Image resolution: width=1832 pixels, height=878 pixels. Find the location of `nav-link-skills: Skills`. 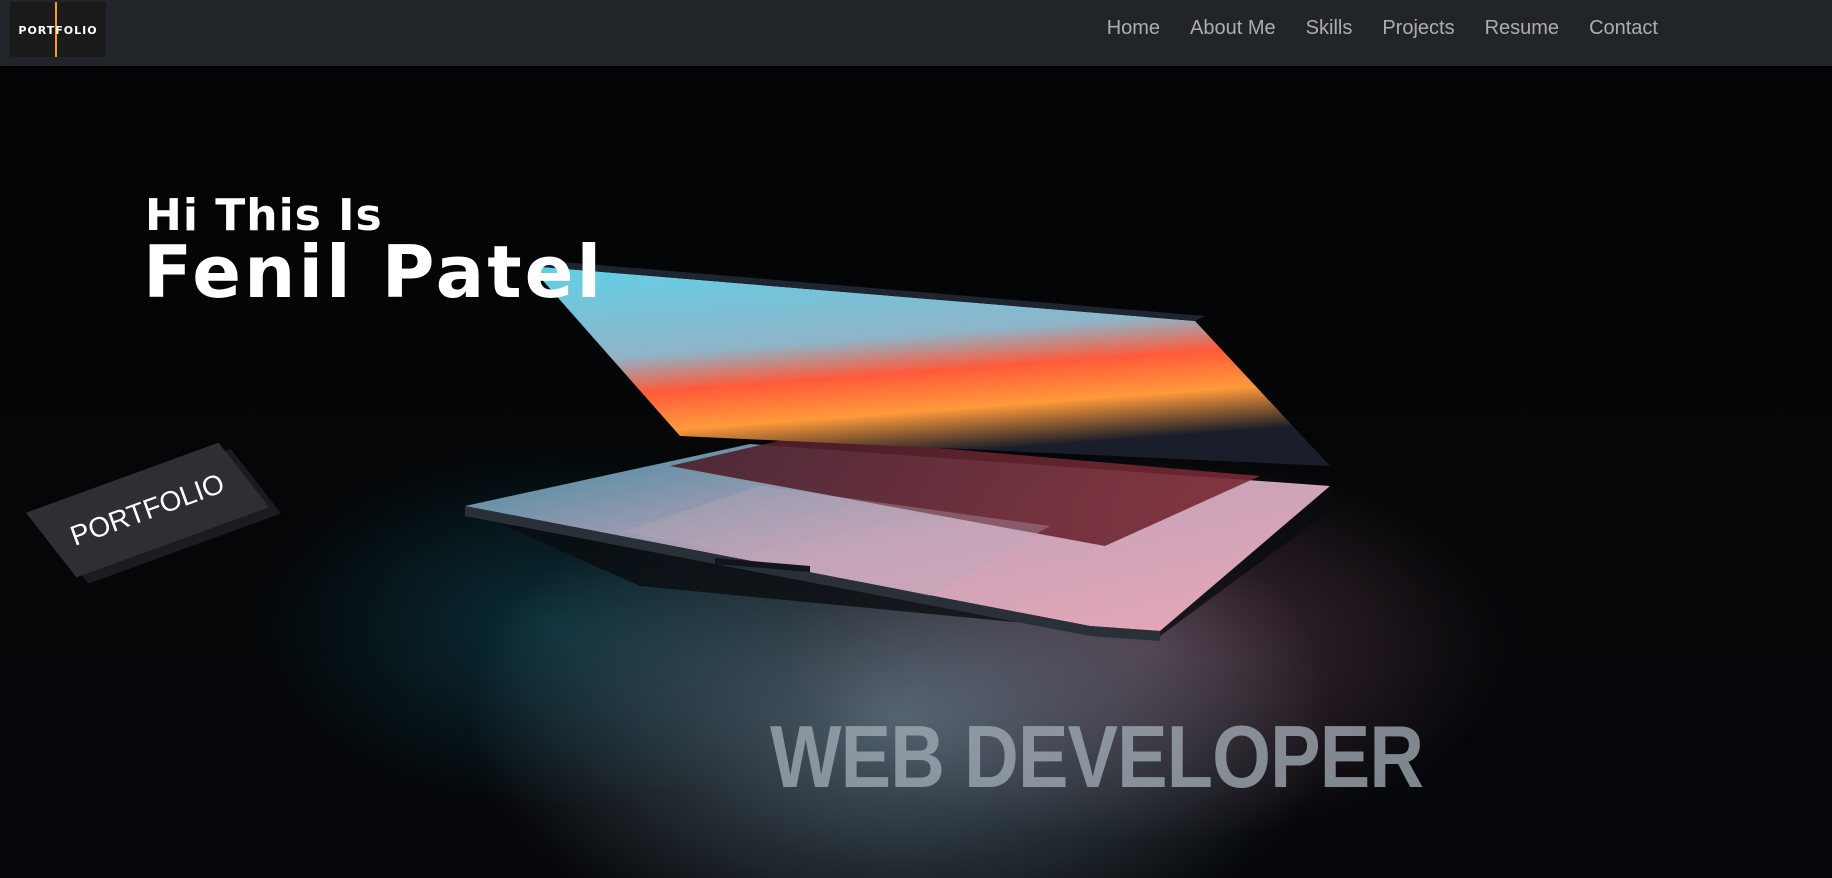

nav-link-skills: Skills is located at coordinates (1329, 28).